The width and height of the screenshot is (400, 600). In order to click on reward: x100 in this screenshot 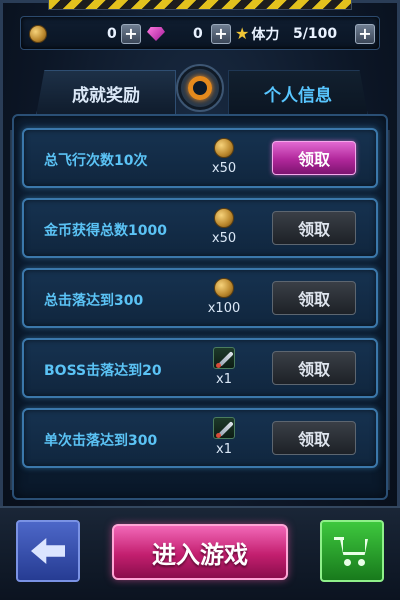, I will do `click(224, 300)`.